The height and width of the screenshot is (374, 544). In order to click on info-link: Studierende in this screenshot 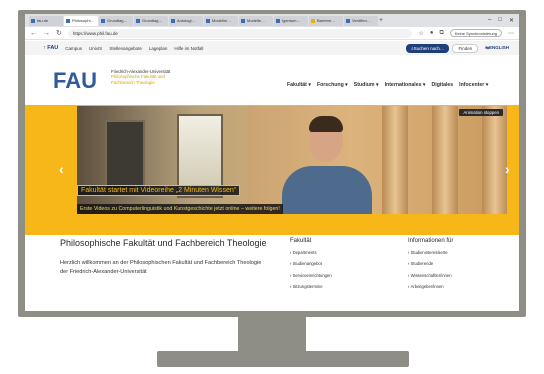, I will do `click(458, 263)`.